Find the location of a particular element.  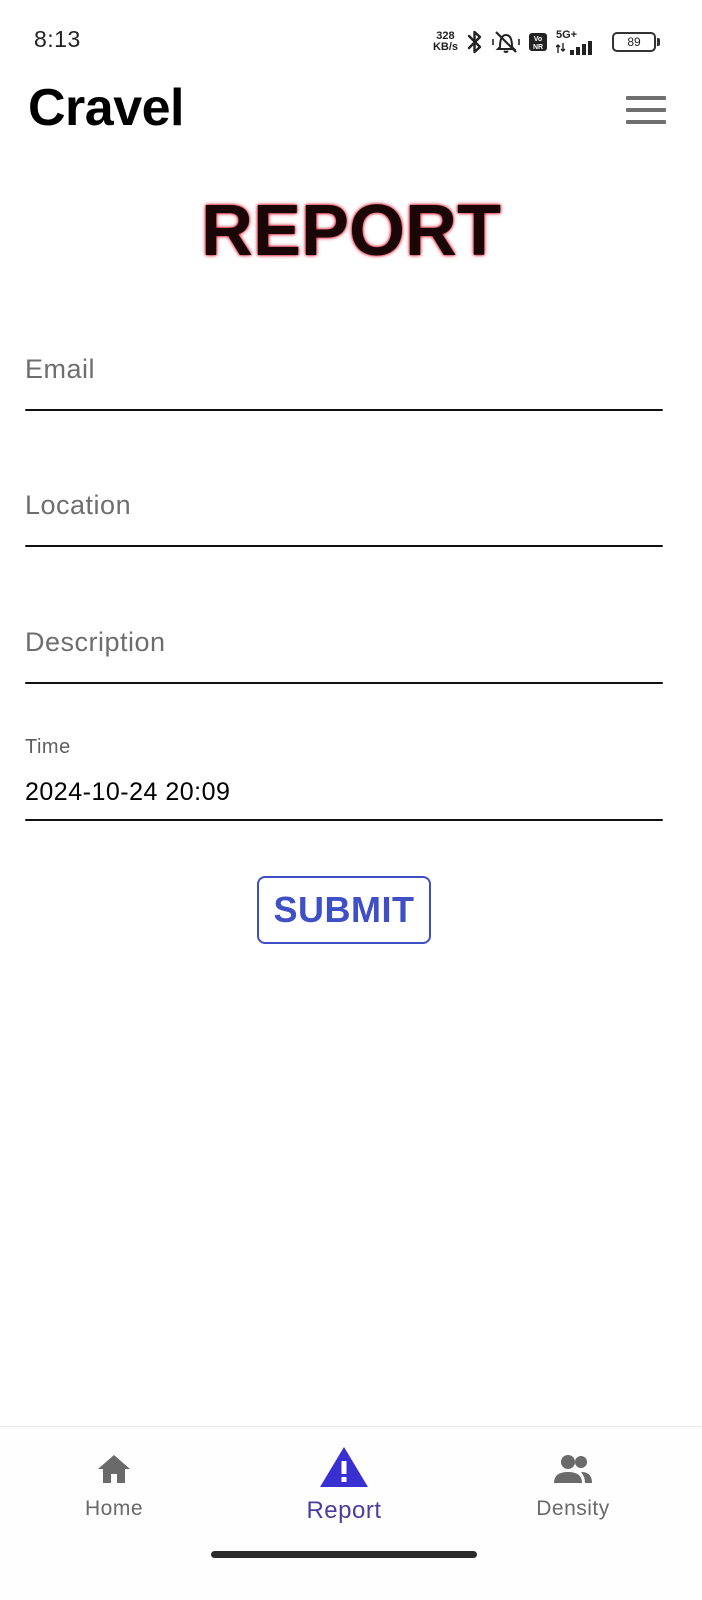

page-title: REPORT is located at coordinates (351, 231).